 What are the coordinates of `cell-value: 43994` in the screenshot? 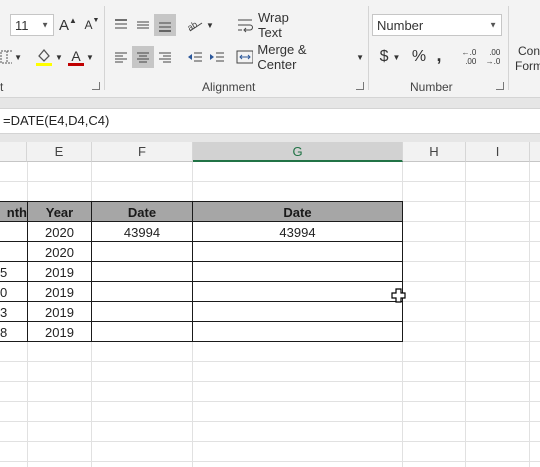 It's located at (142, 232).